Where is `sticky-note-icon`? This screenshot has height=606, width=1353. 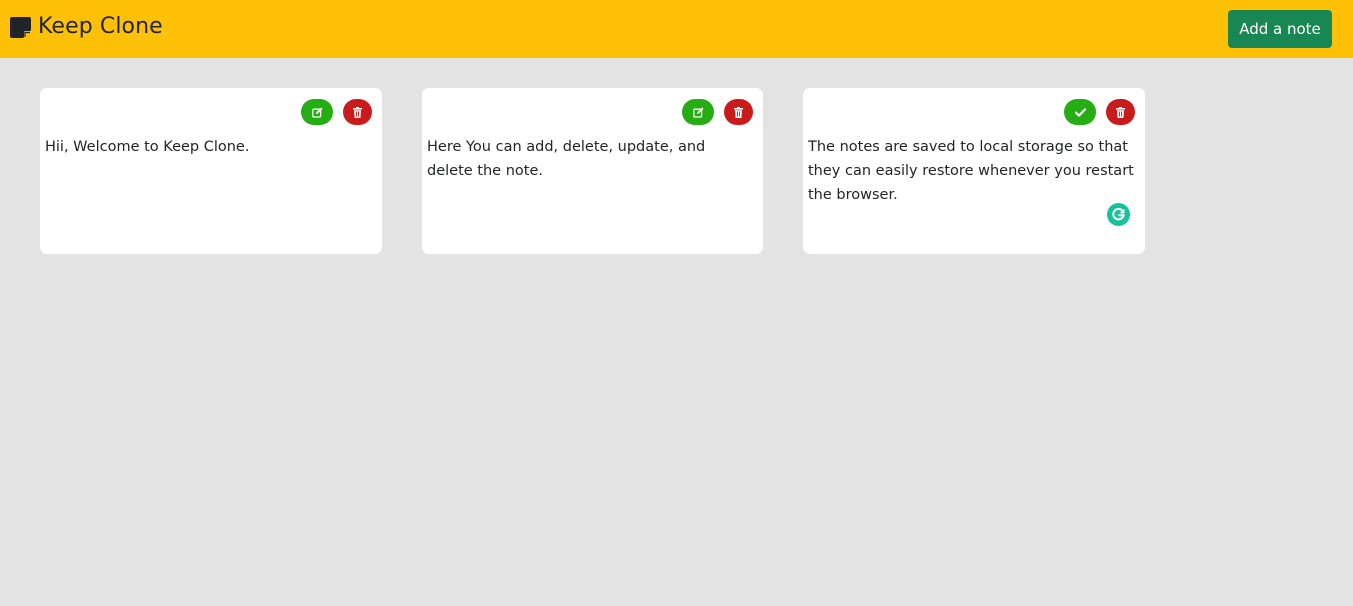
sticky-note-icon is located at coordinates (20, 27).